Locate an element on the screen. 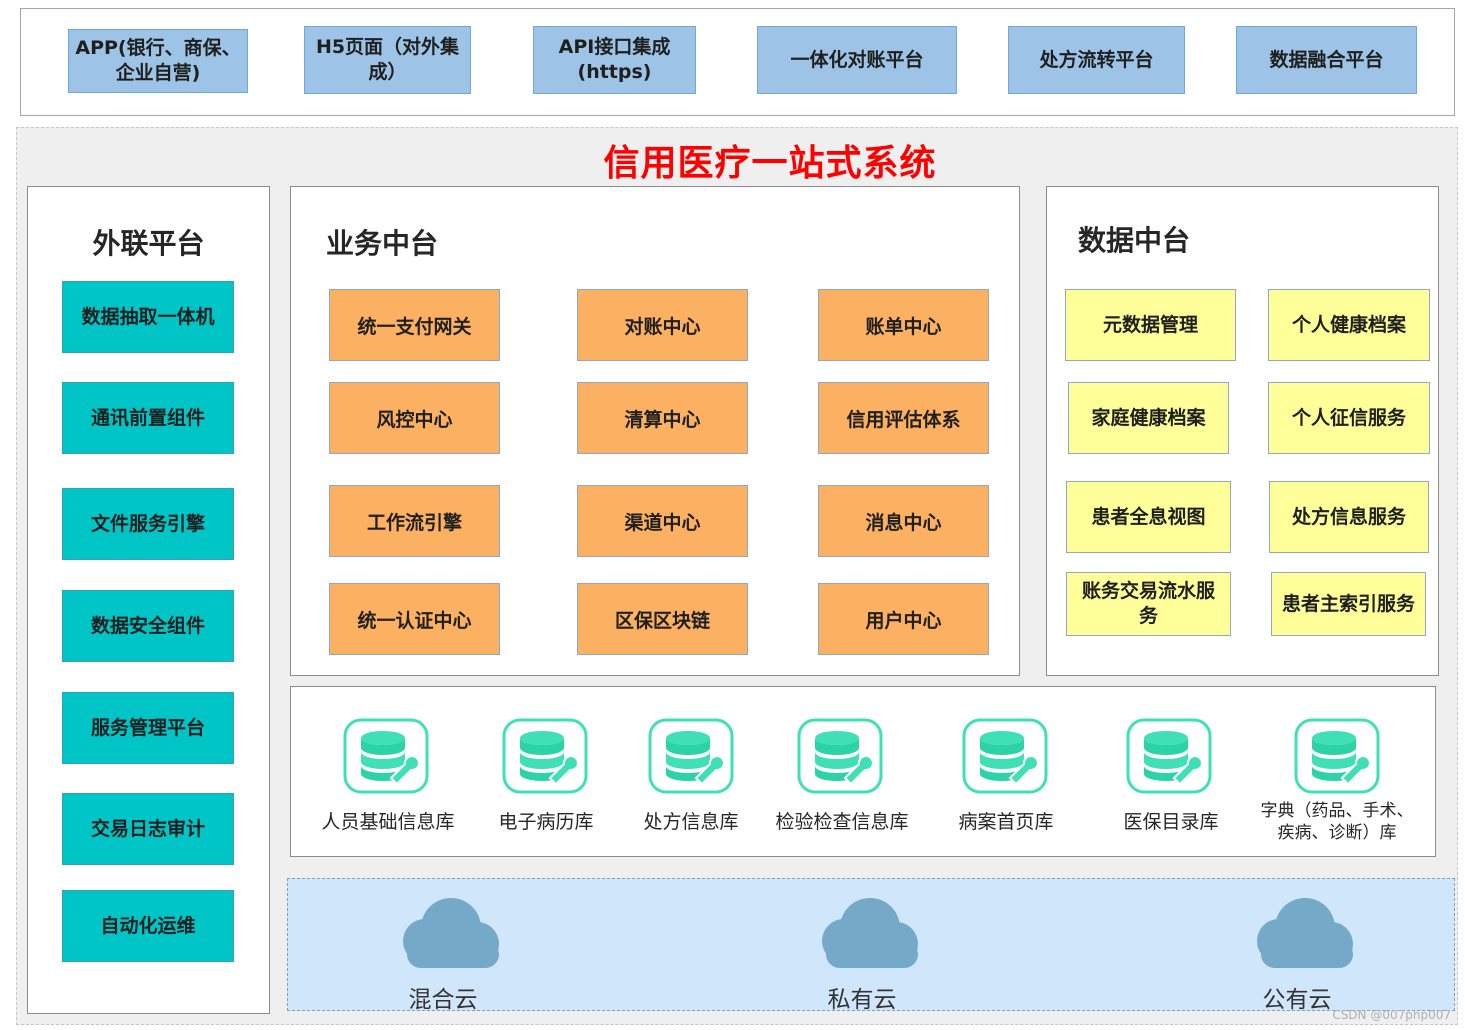  data-item-prescription-service: 处方信息服务 is located at coordinates (1349, 517).